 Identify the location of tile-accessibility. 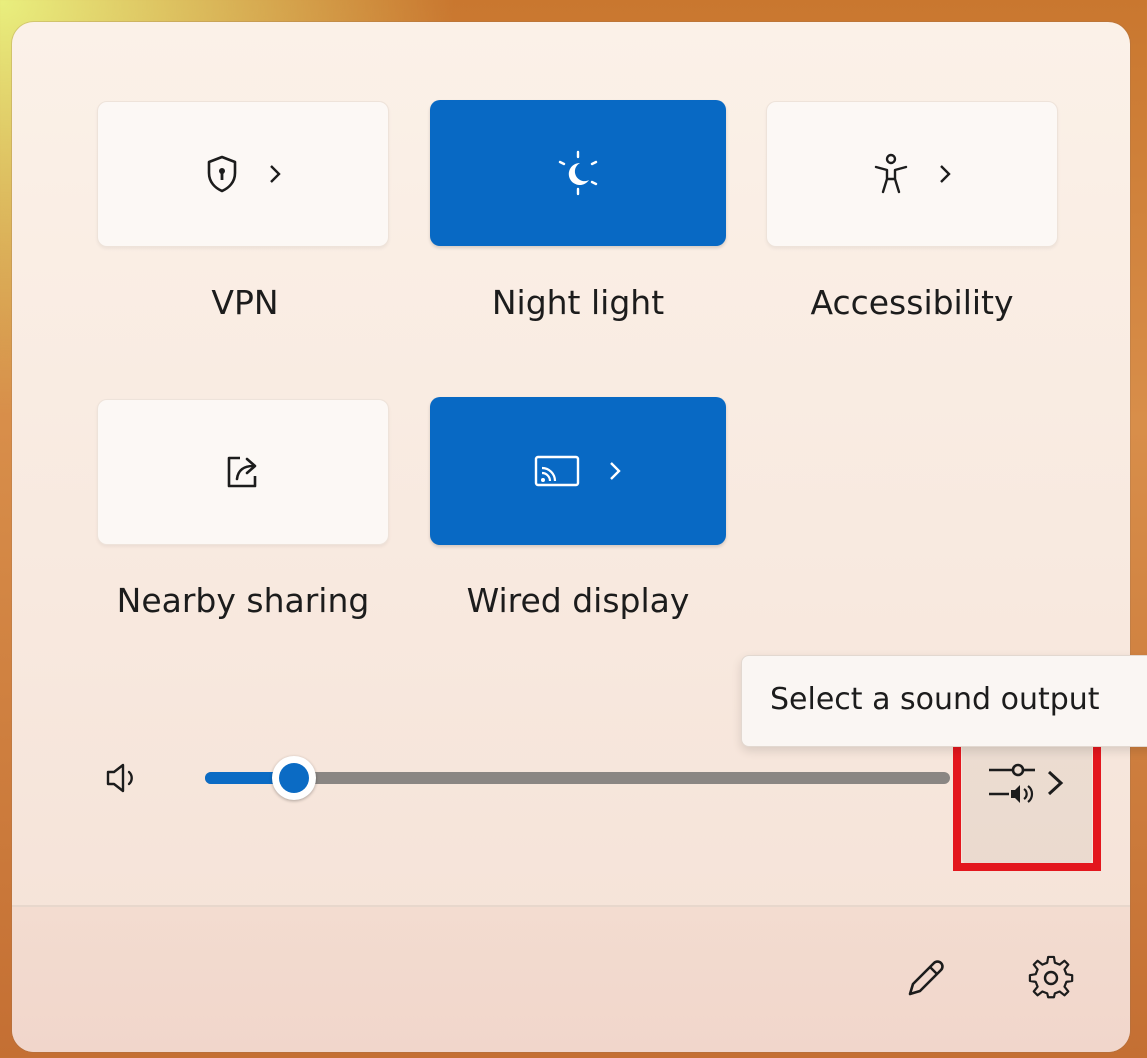
(912, 174).